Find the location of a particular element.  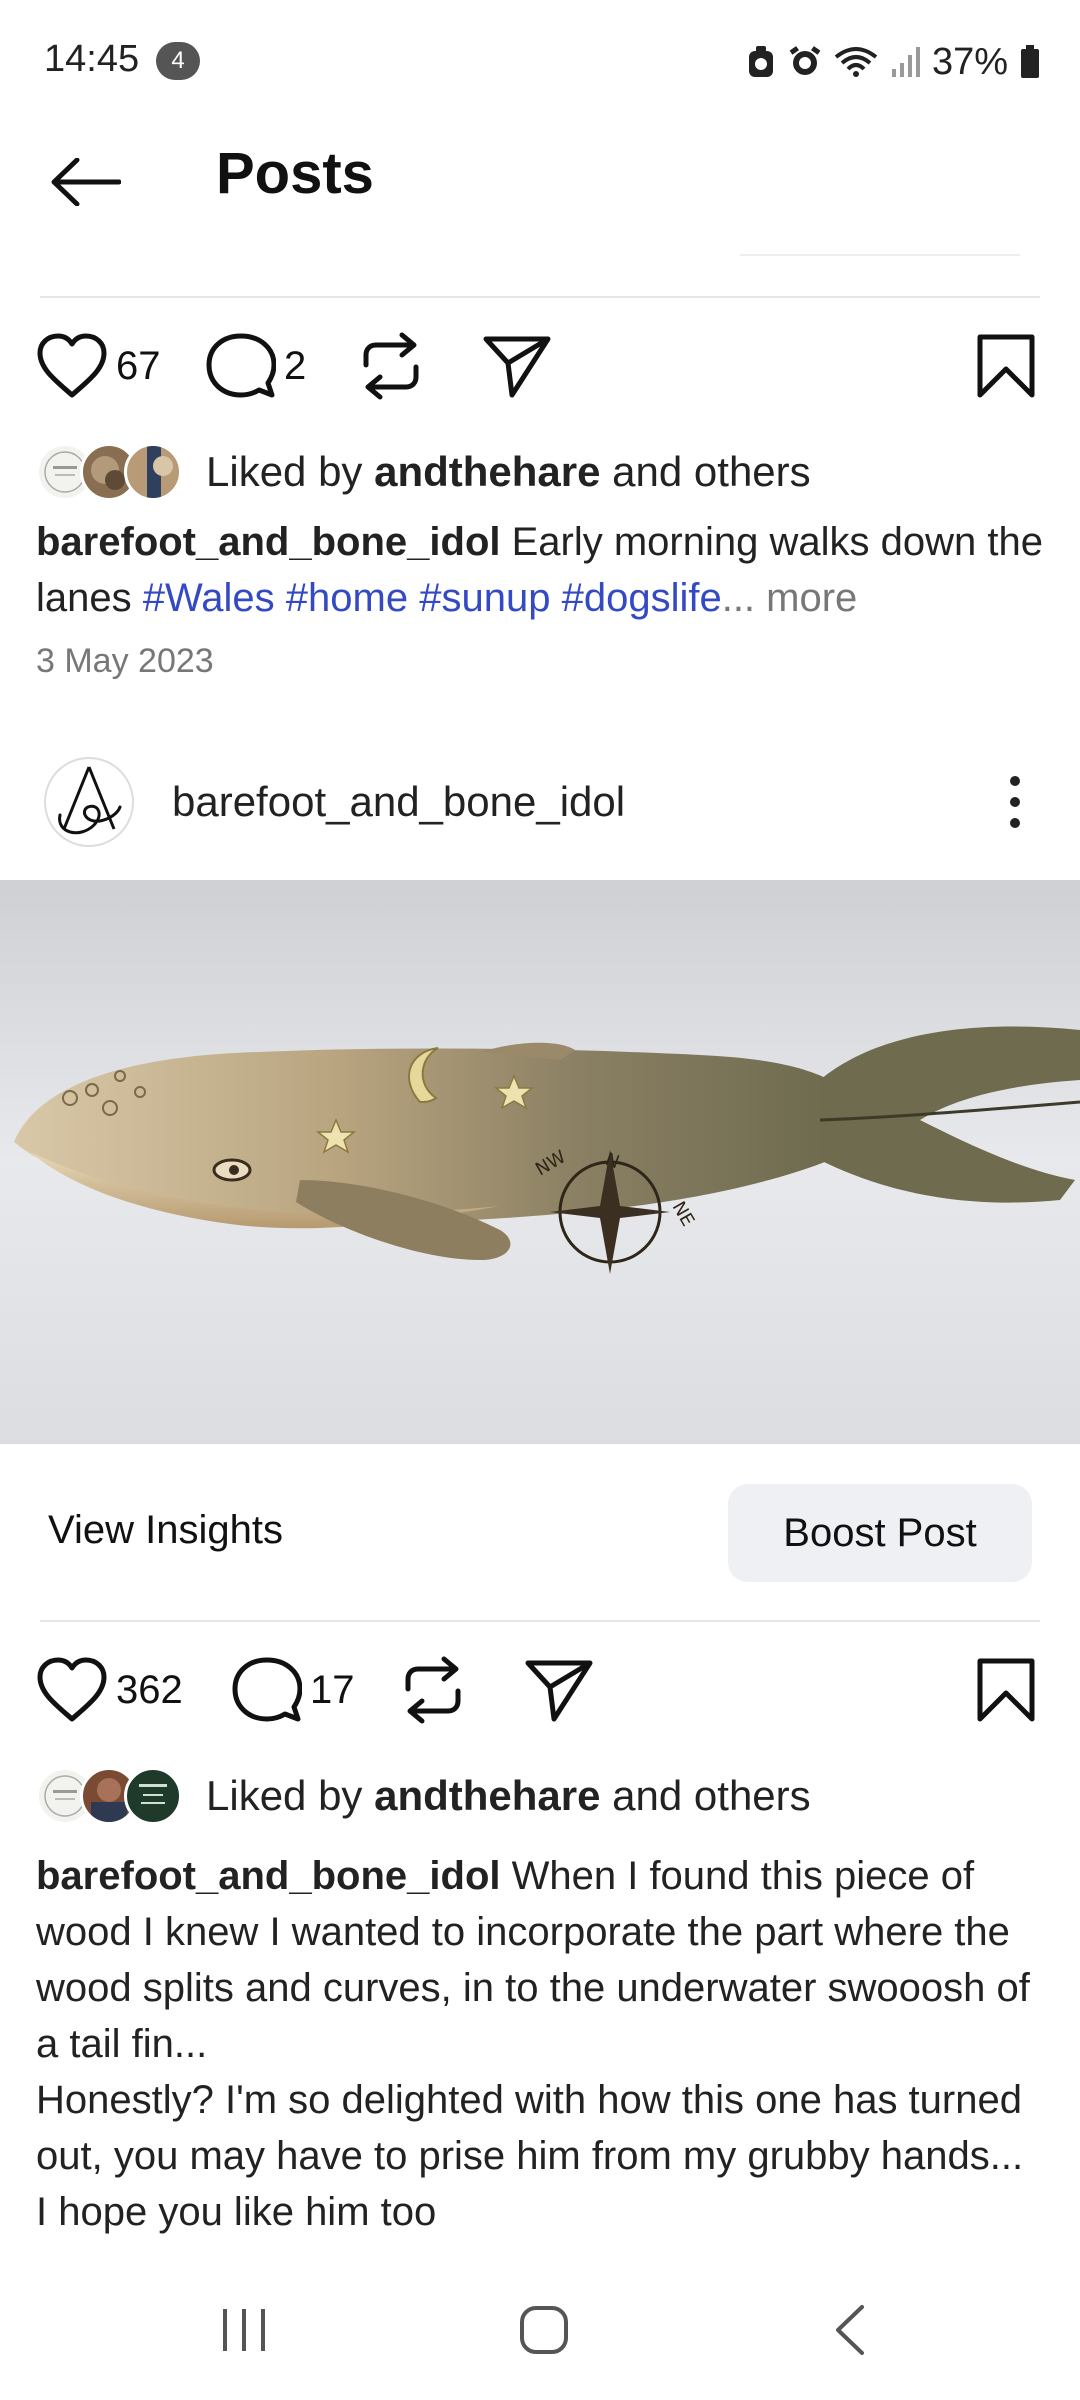

nav-back-button is located at coordinates (850, 2330).